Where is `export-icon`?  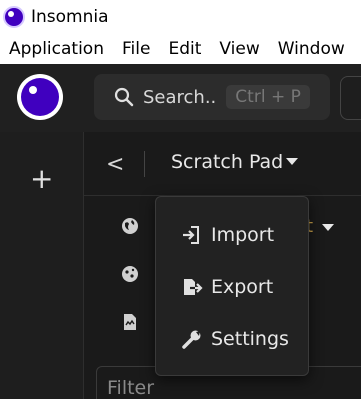 export-icon is located at coordinates (193, 287).